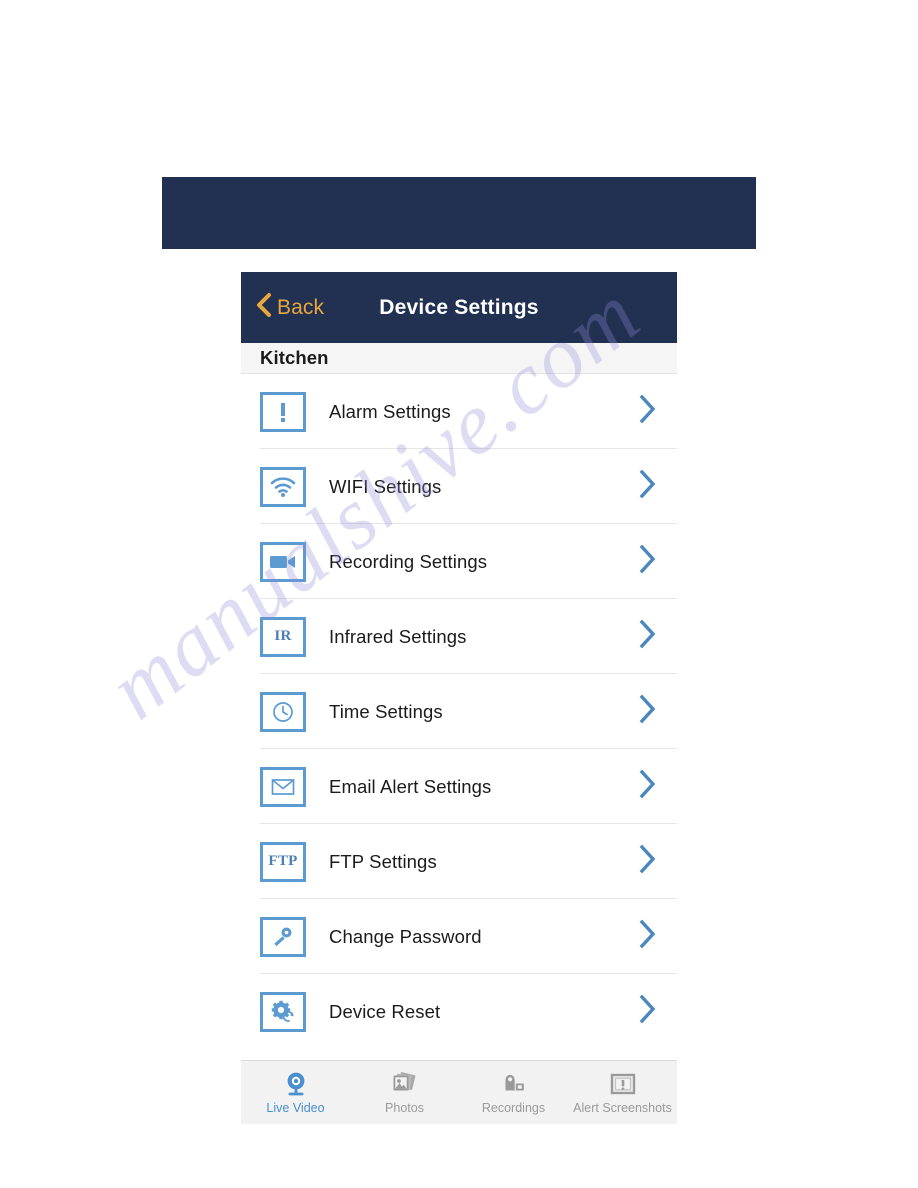 The width and height of the screenshot is (918, 1188). Describe the element at coordinates (459, 861) in the screenshot. I see `list-item-ftp-settings: FTP FTP Settings` at that location.